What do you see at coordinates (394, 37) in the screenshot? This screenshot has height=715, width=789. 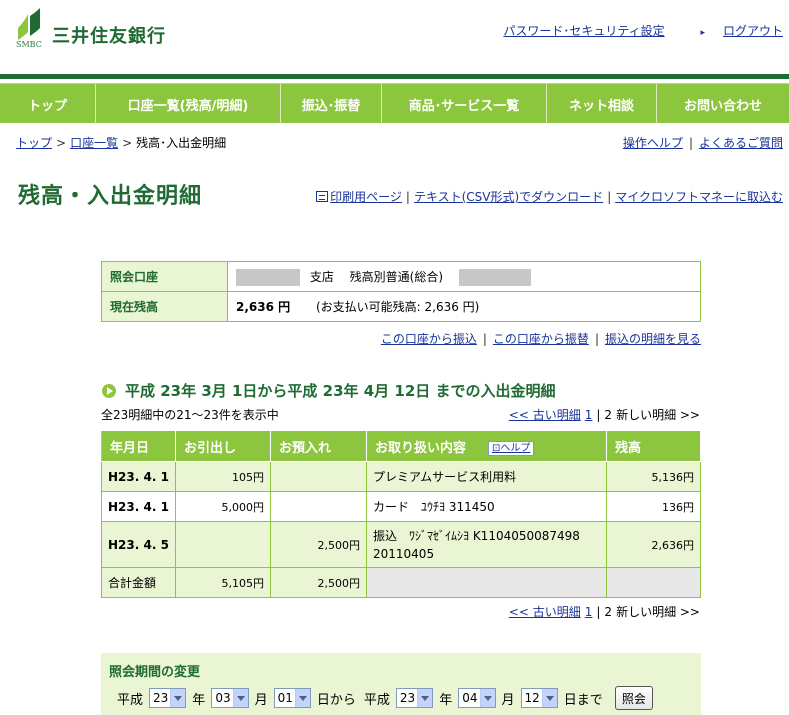 I see `header: SMBC 三井住友銀行 パスワード･セキュリティ設定 ▸ ログアウト` at bounding box center [394, 37].